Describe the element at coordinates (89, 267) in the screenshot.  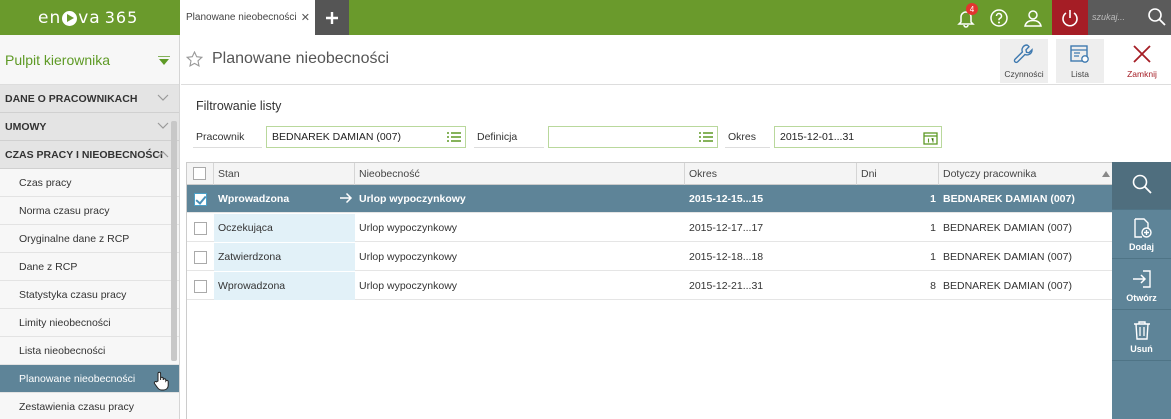
I see `sidebar-item-dane-z-rcp: Dane z RCP` at that location.